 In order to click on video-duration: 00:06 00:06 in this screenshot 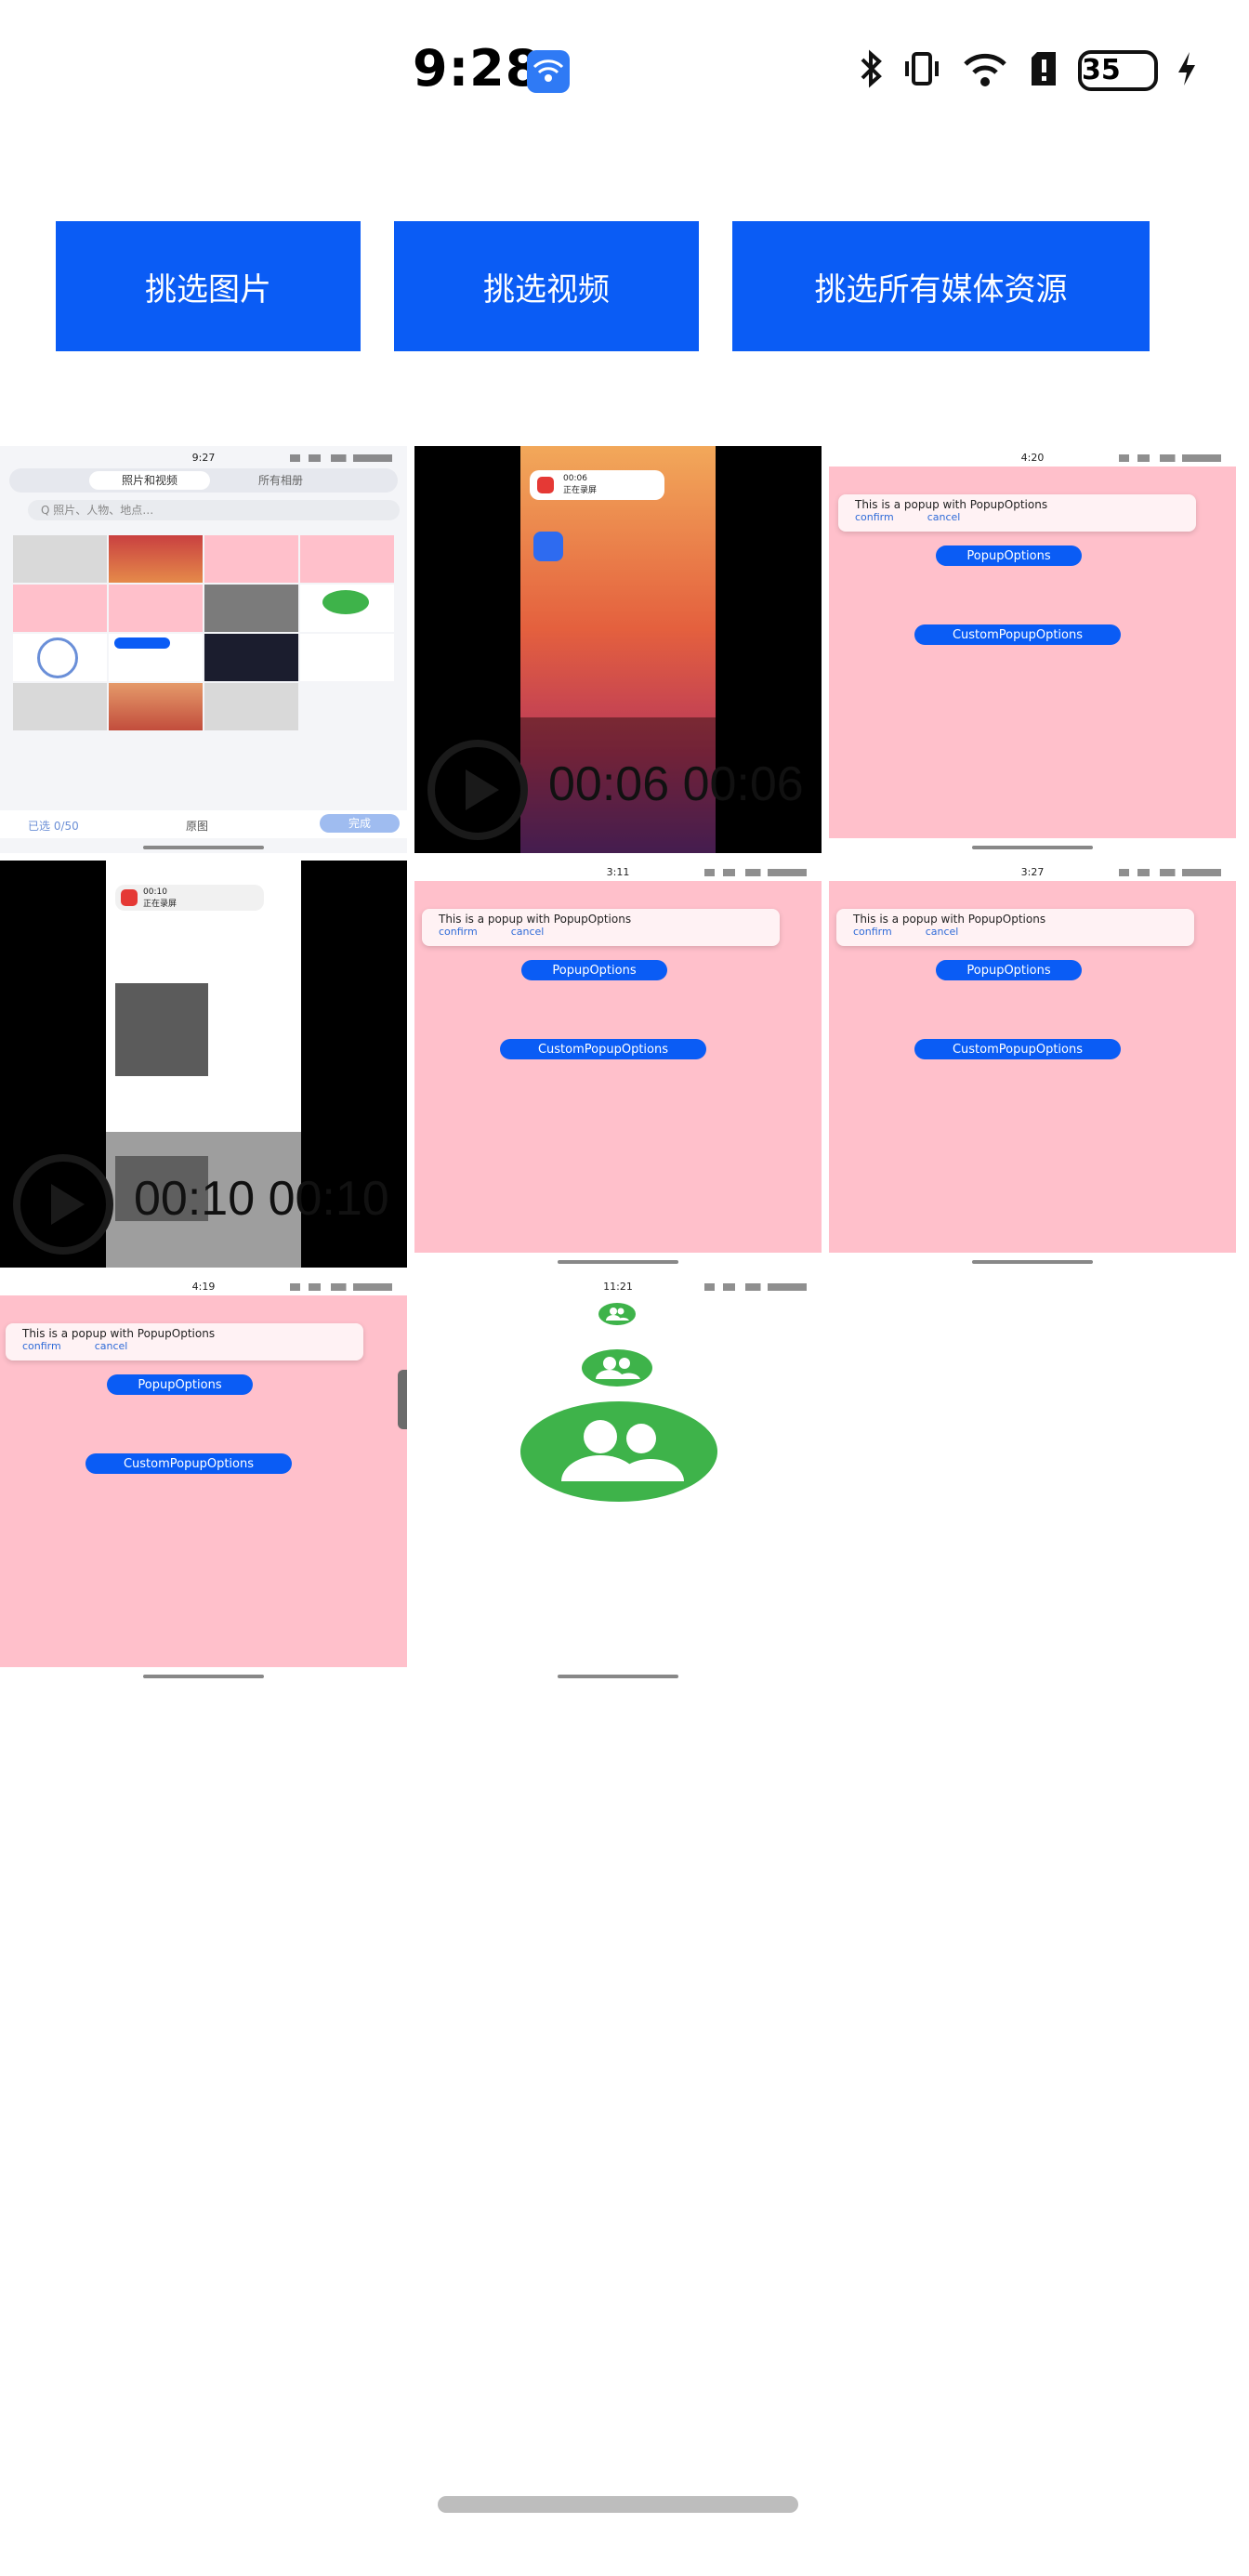, I will do `click(676, 784)`.